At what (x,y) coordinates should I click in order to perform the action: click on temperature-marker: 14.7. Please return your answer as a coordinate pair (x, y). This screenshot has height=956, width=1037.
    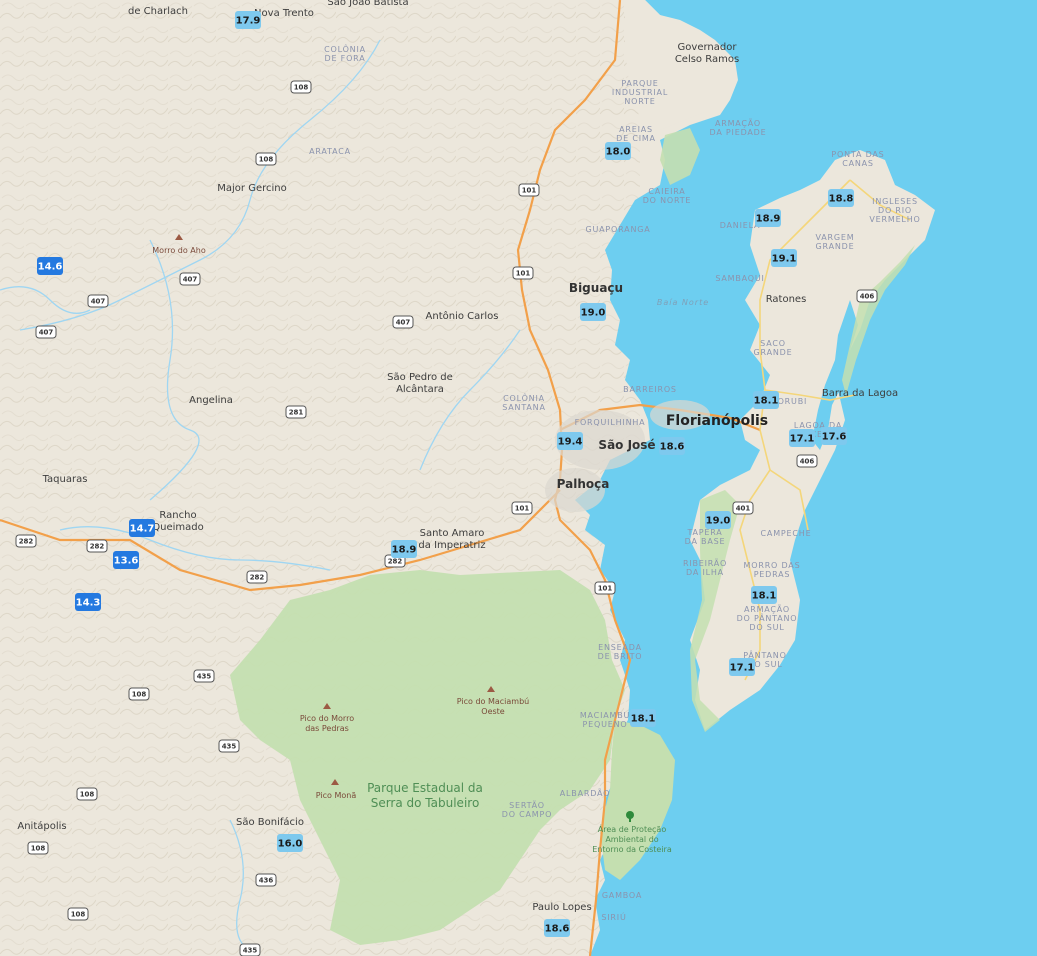
    Looking at the image, I should click on (142, 528).